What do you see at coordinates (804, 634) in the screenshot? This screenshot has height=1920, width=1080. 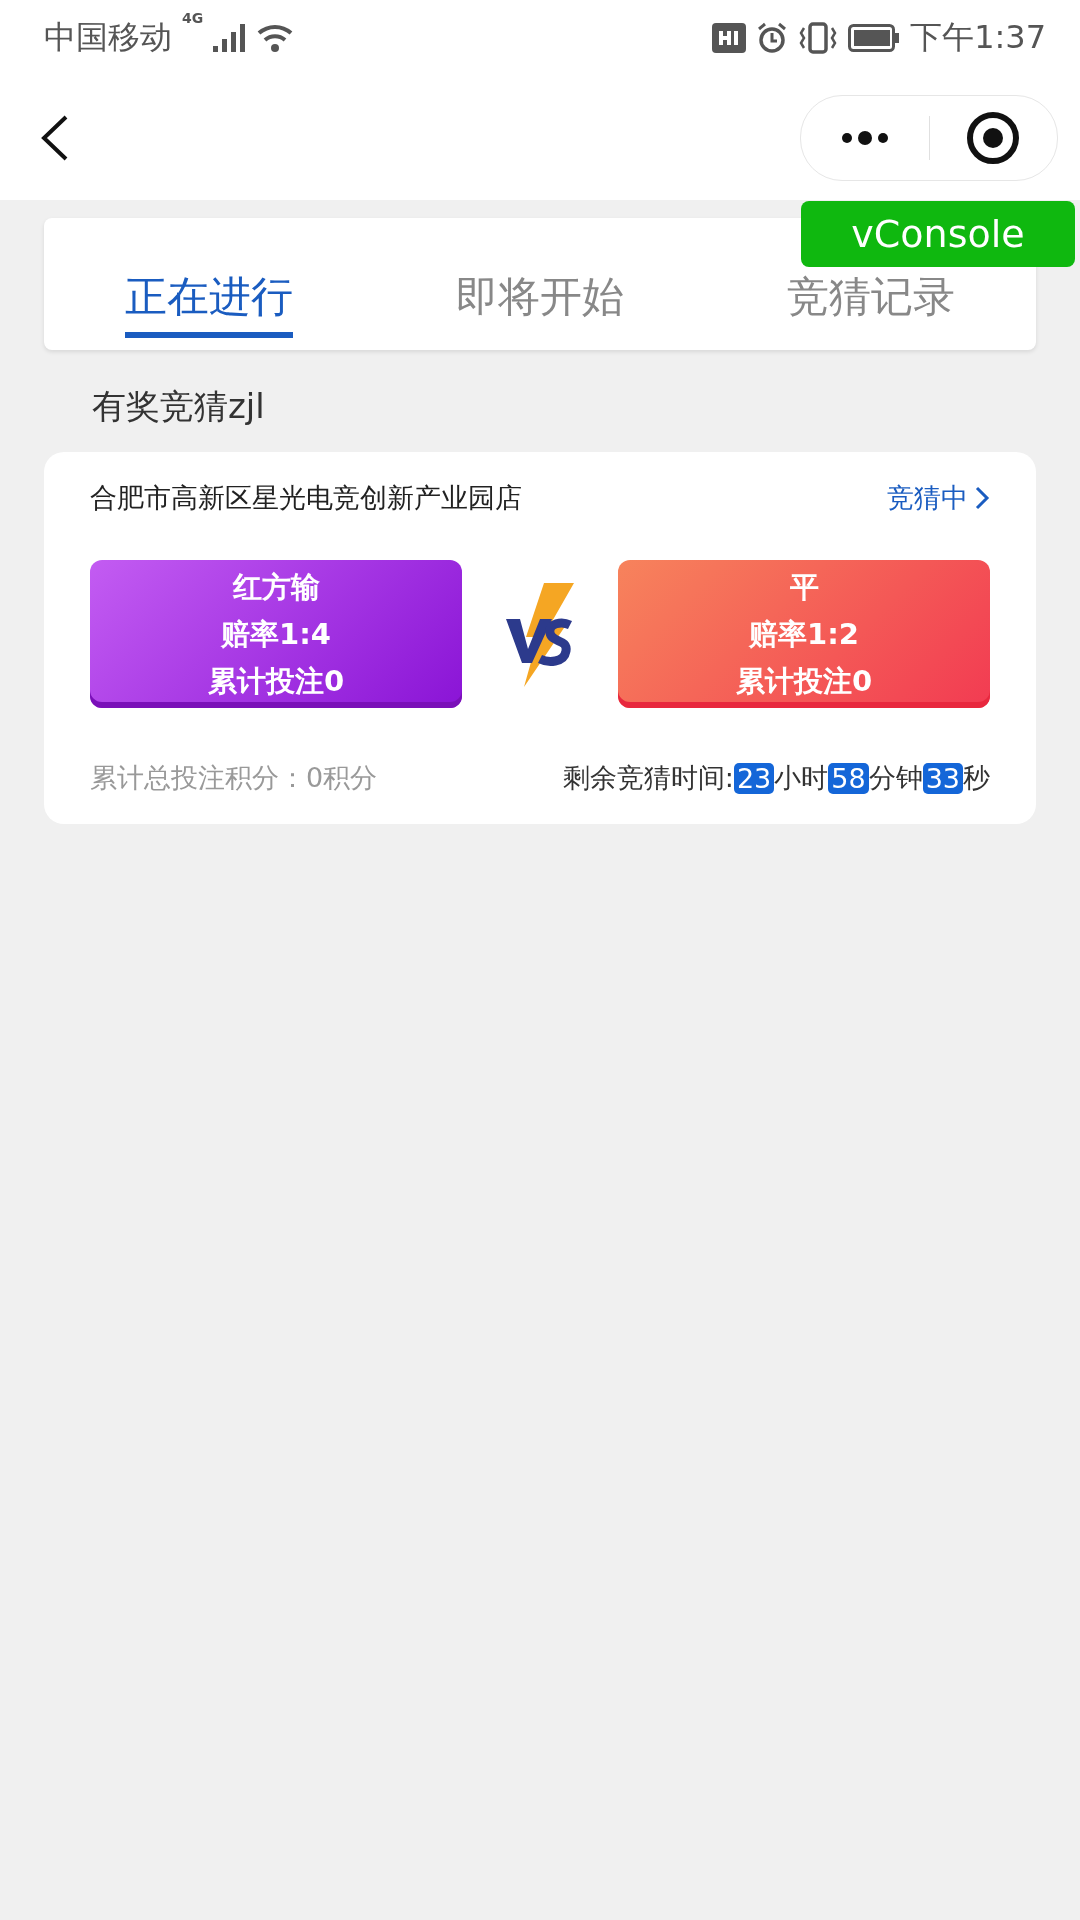 I see `bet-option-button: 平 赔率1:2 累计投注0` at bounding box center [804, 634].